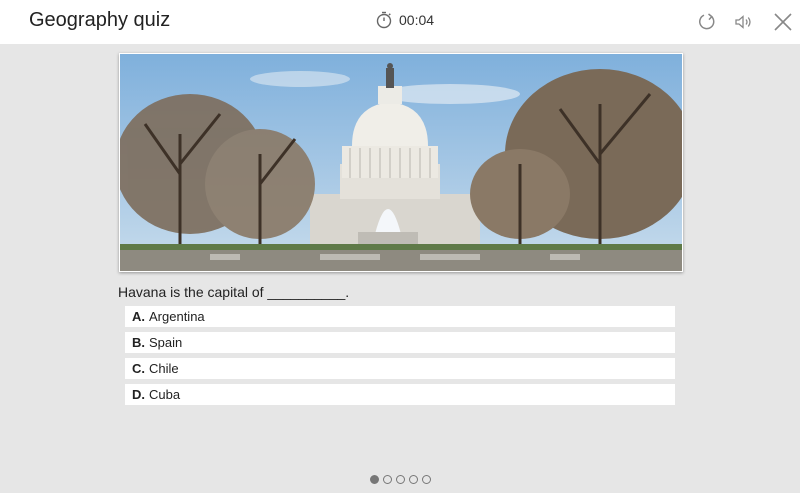  What do you see at coordinates (400, 394) in the screenshot?
I see `answer-option-d: D. Cuba` at bounding box center [400, 394].